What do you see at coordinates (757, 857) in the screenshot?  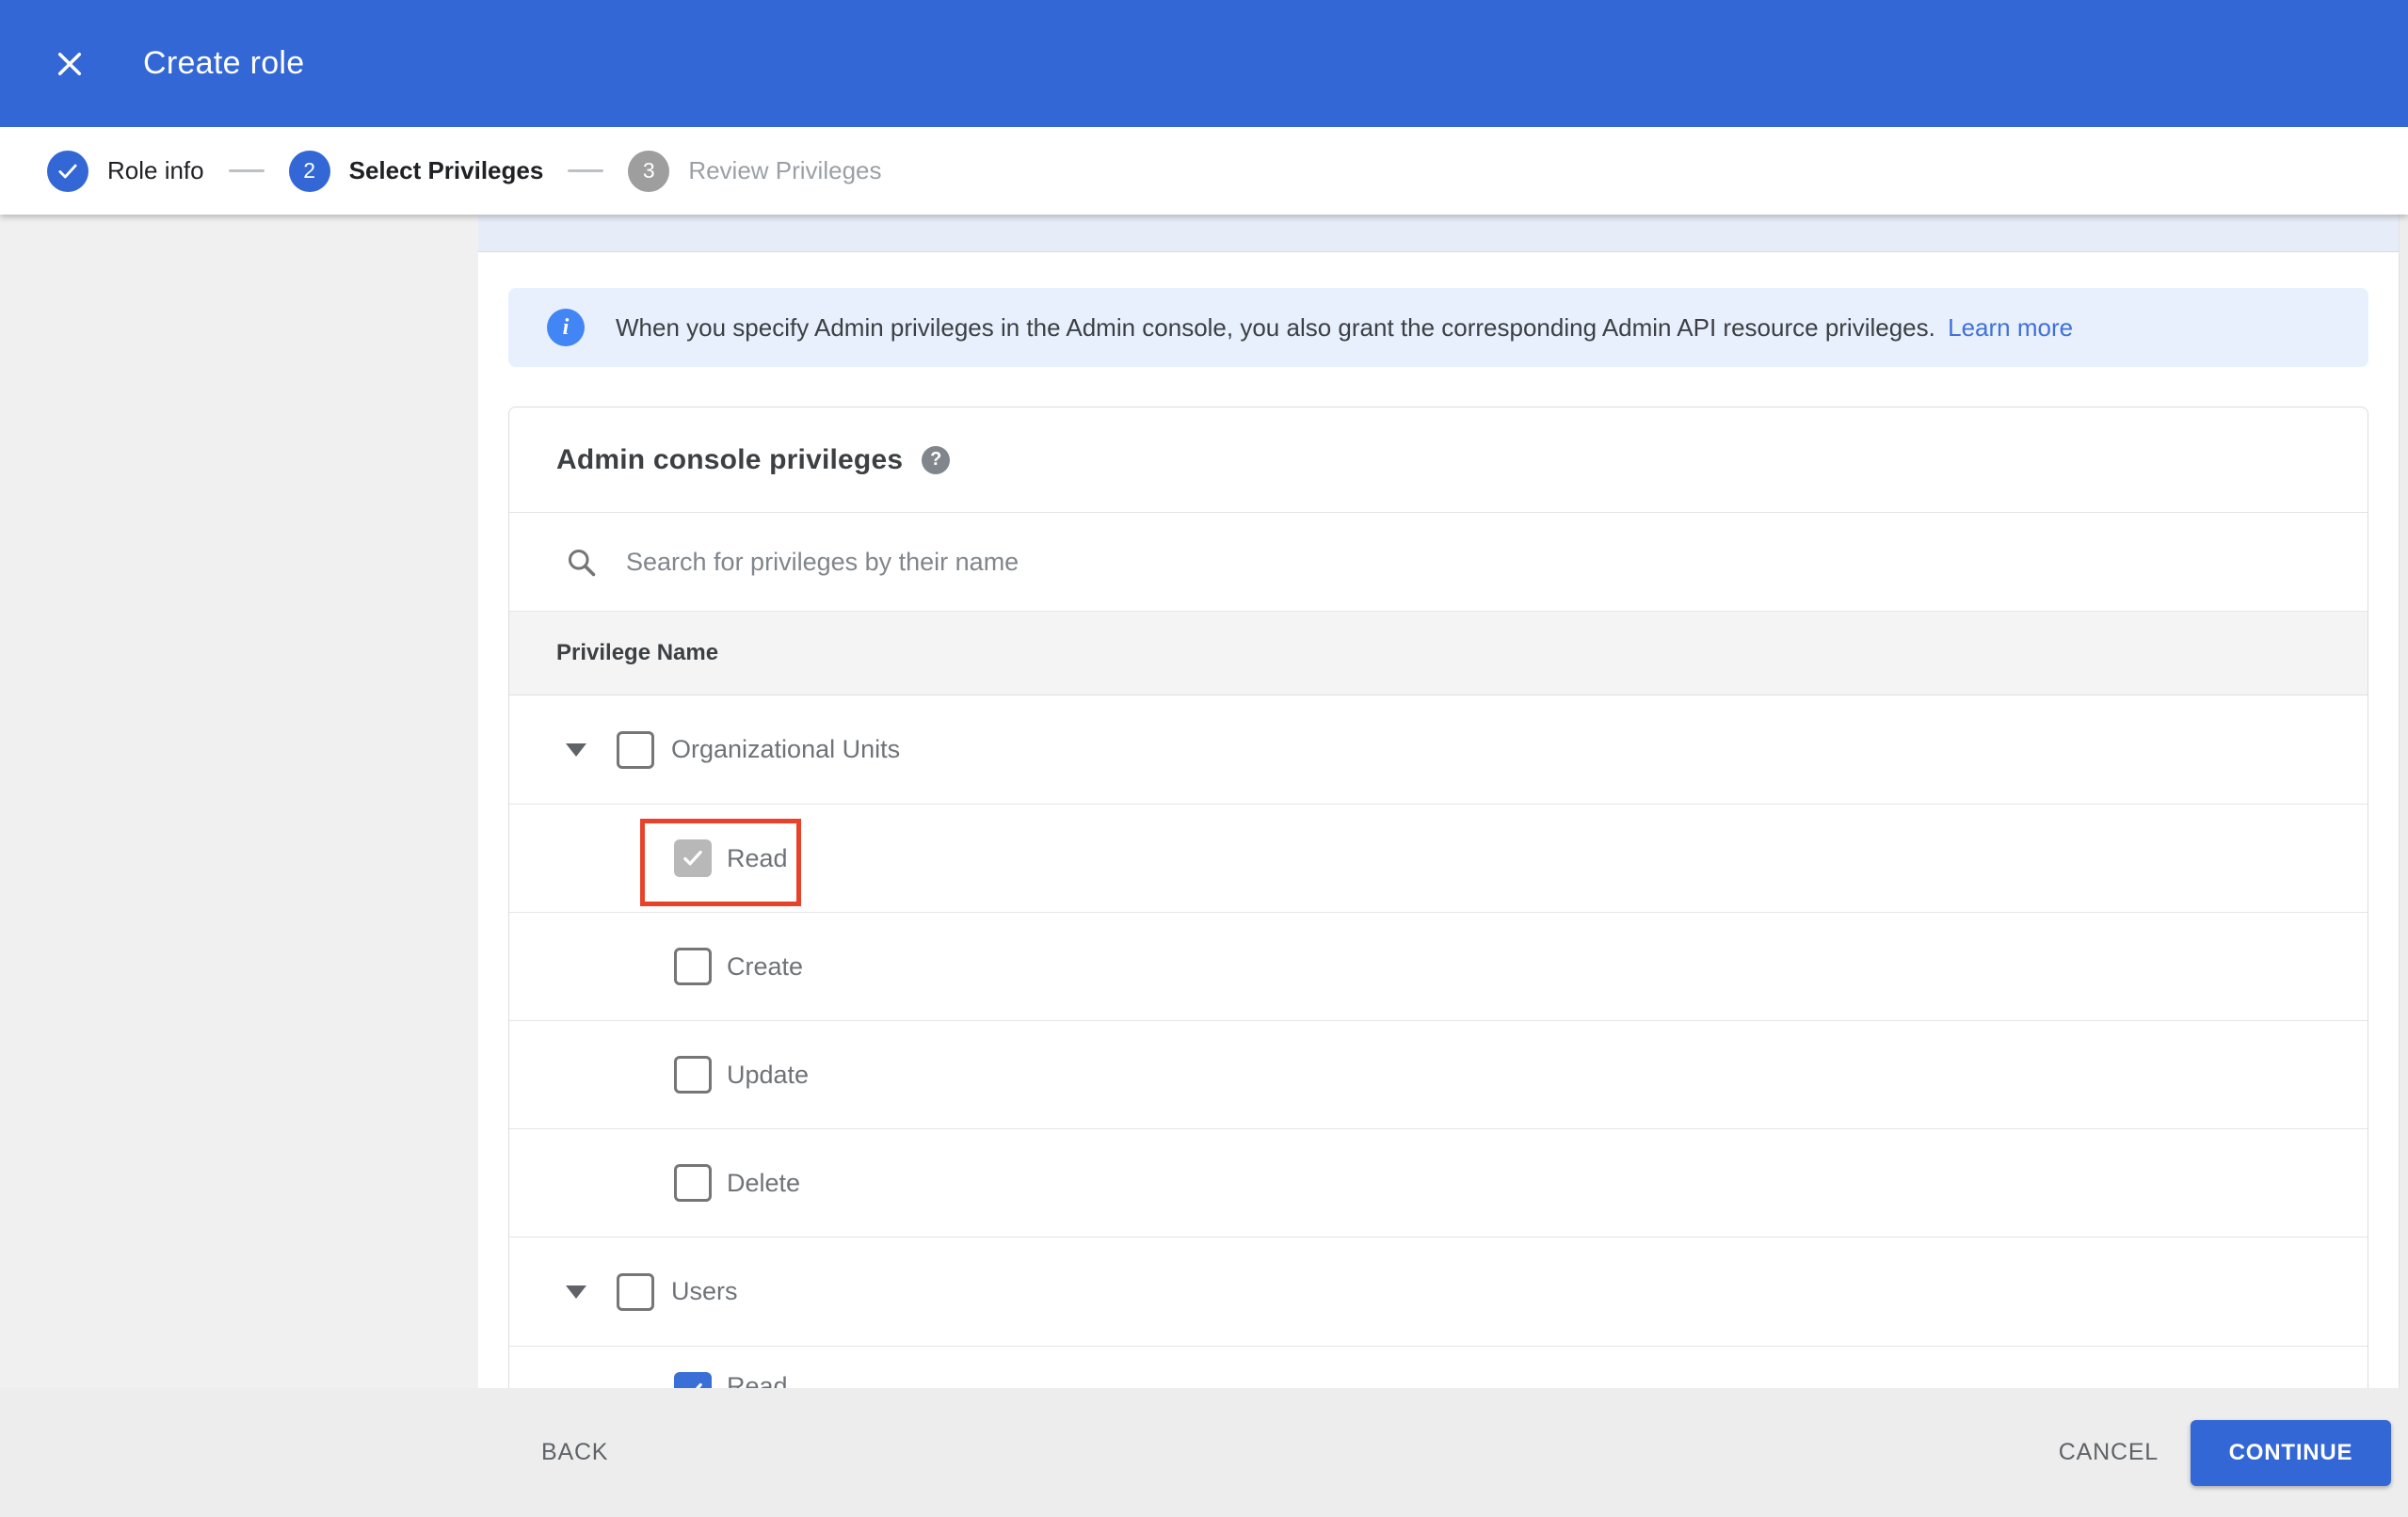 I see `row-label: Read` at bounding box center [757, 857].